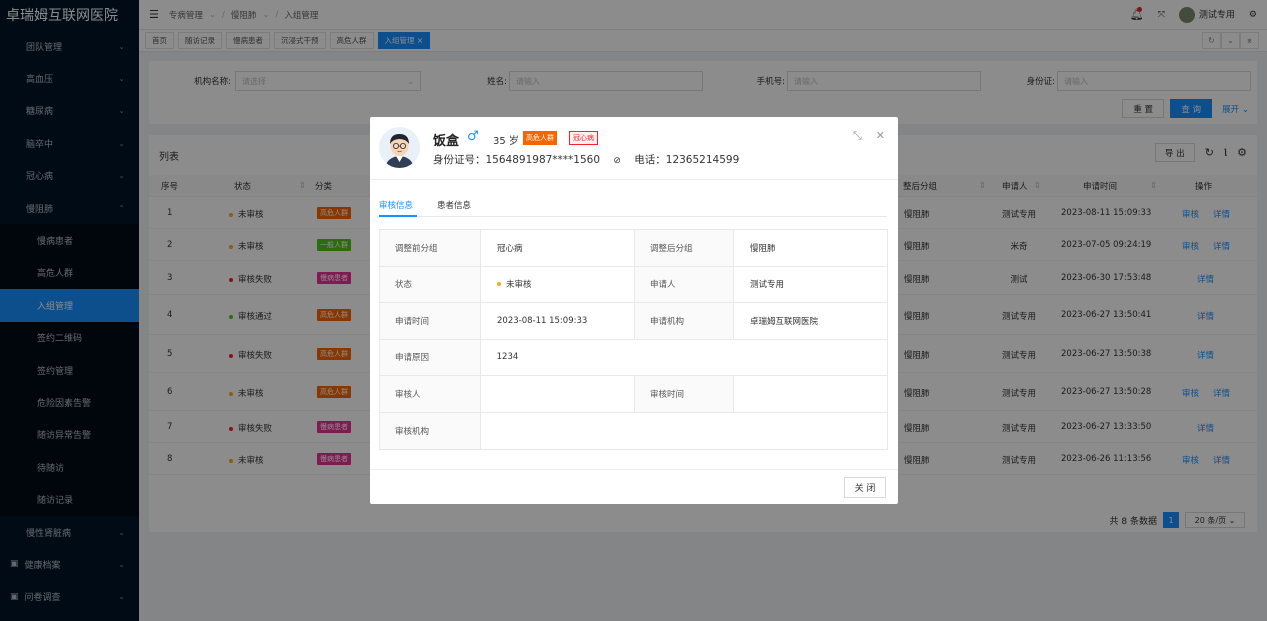 This screenshot has height=621, width=1267. I want to click on audit-org-label: 审核机构, so click(430, 430).